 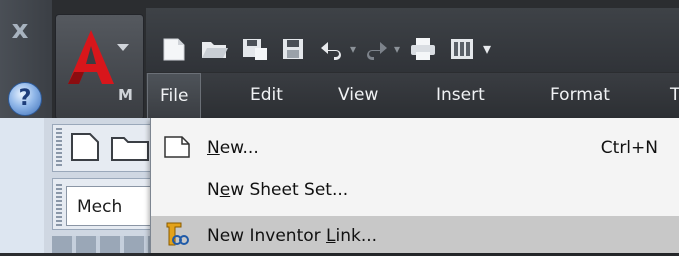 What do you see at coordinates (487, 49) in the screenshot?
I see `customize-dropdown-icon: ▾` at bounding box center [487, 49].